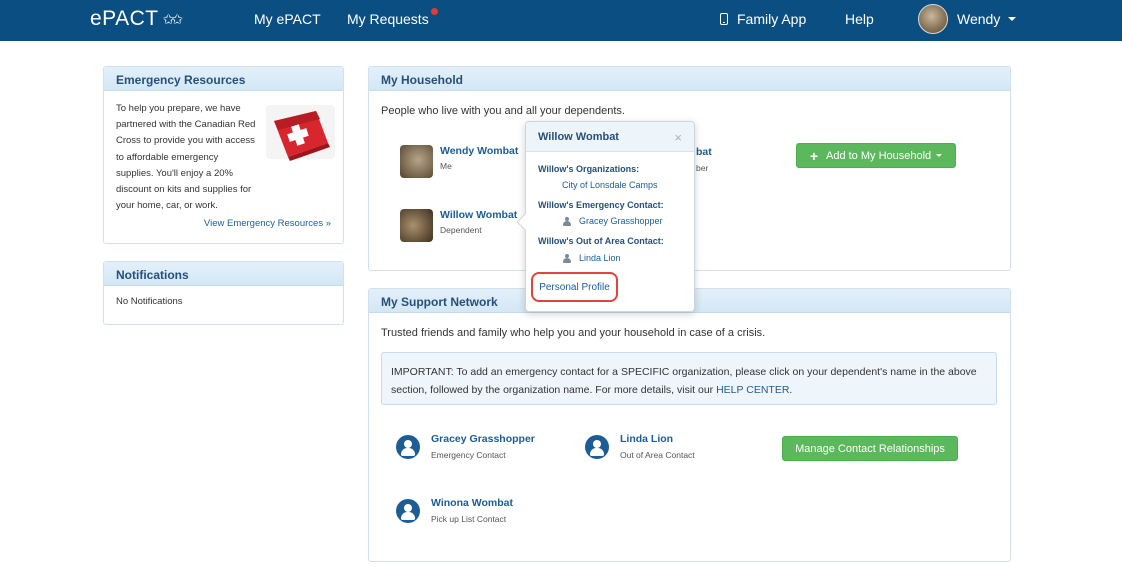 This screenshot has height=567, width=1122. What do you see at coordinates (657, 455) in the screenshot?
I see `contact-role: Out of Area Contact` at bounding box center [657, 455].